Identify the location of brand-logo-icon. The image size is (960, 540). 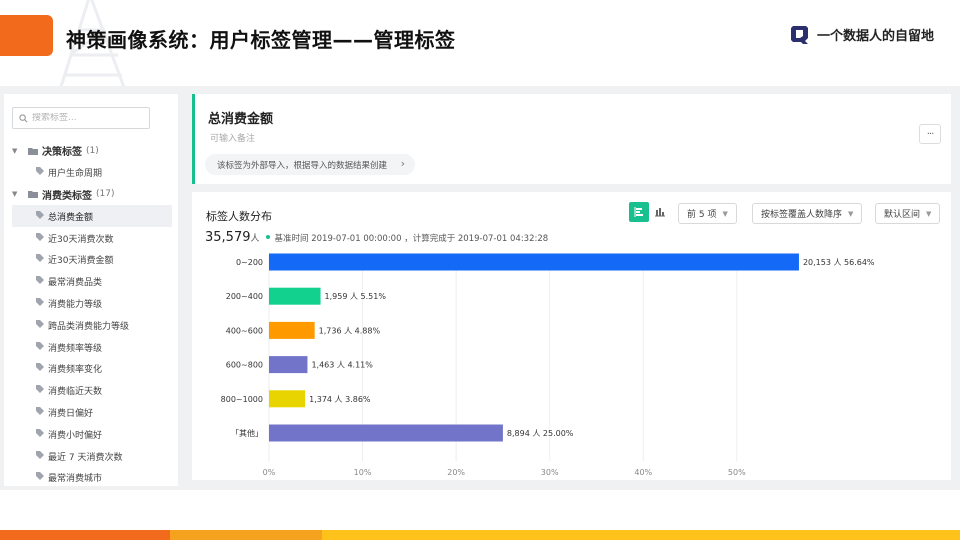
(799, 35).